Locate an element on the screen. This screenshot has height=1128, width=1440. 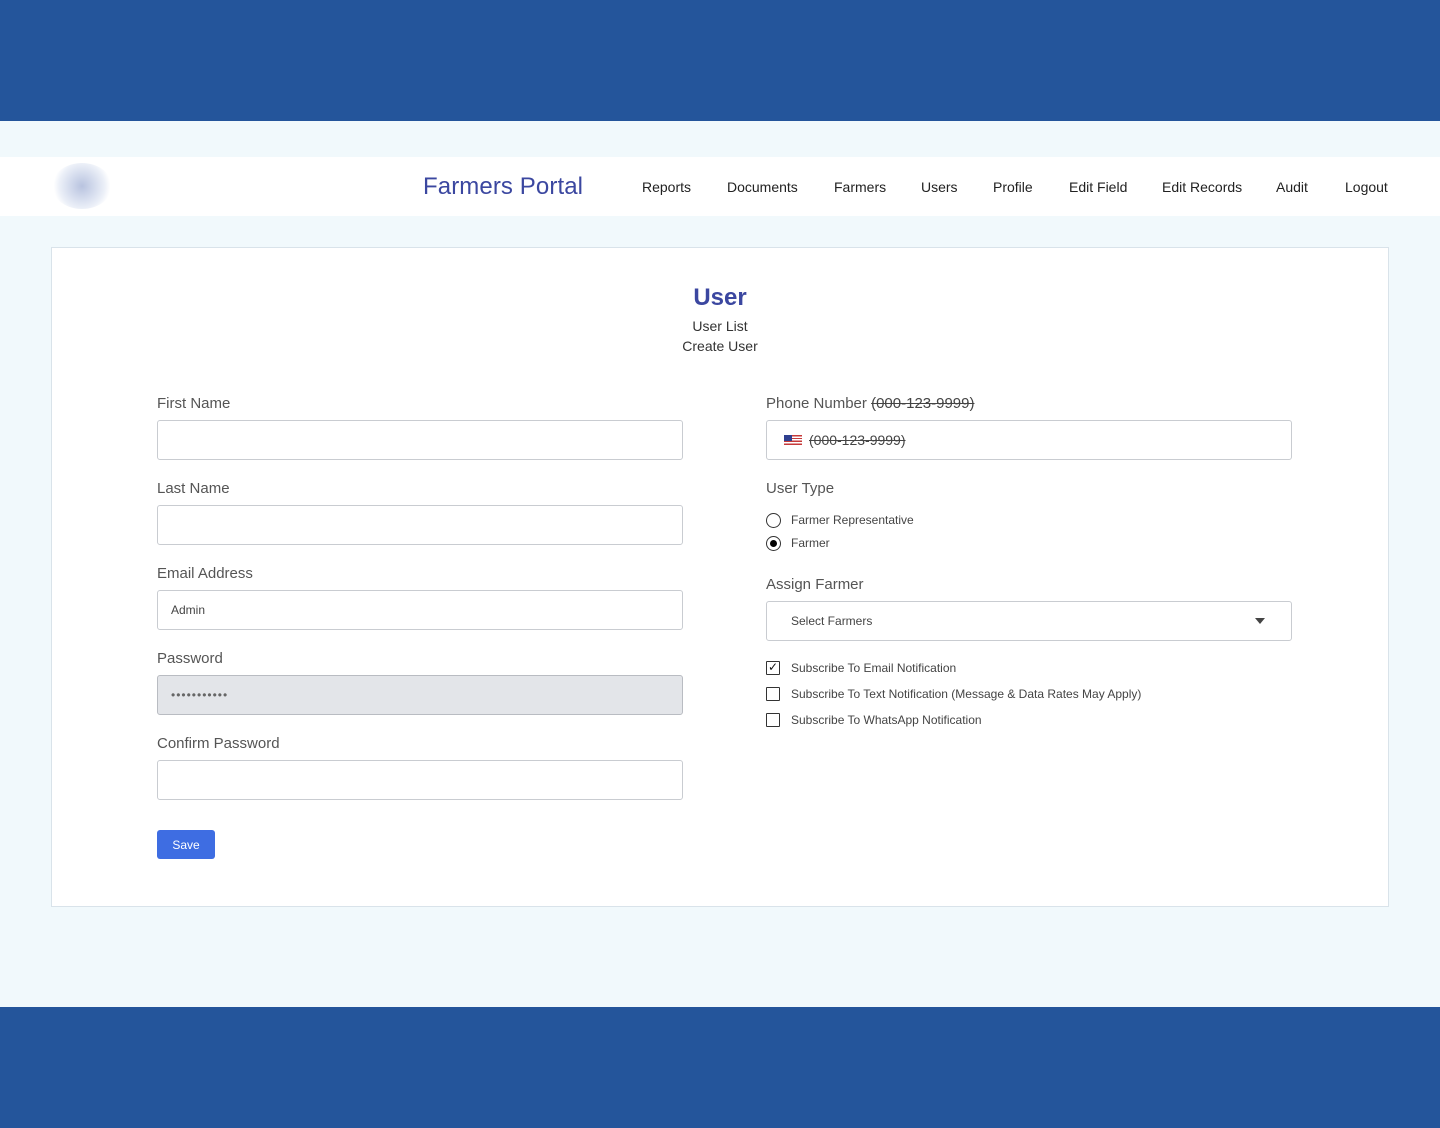
password-label: Password is located at coordinates (190, 658).